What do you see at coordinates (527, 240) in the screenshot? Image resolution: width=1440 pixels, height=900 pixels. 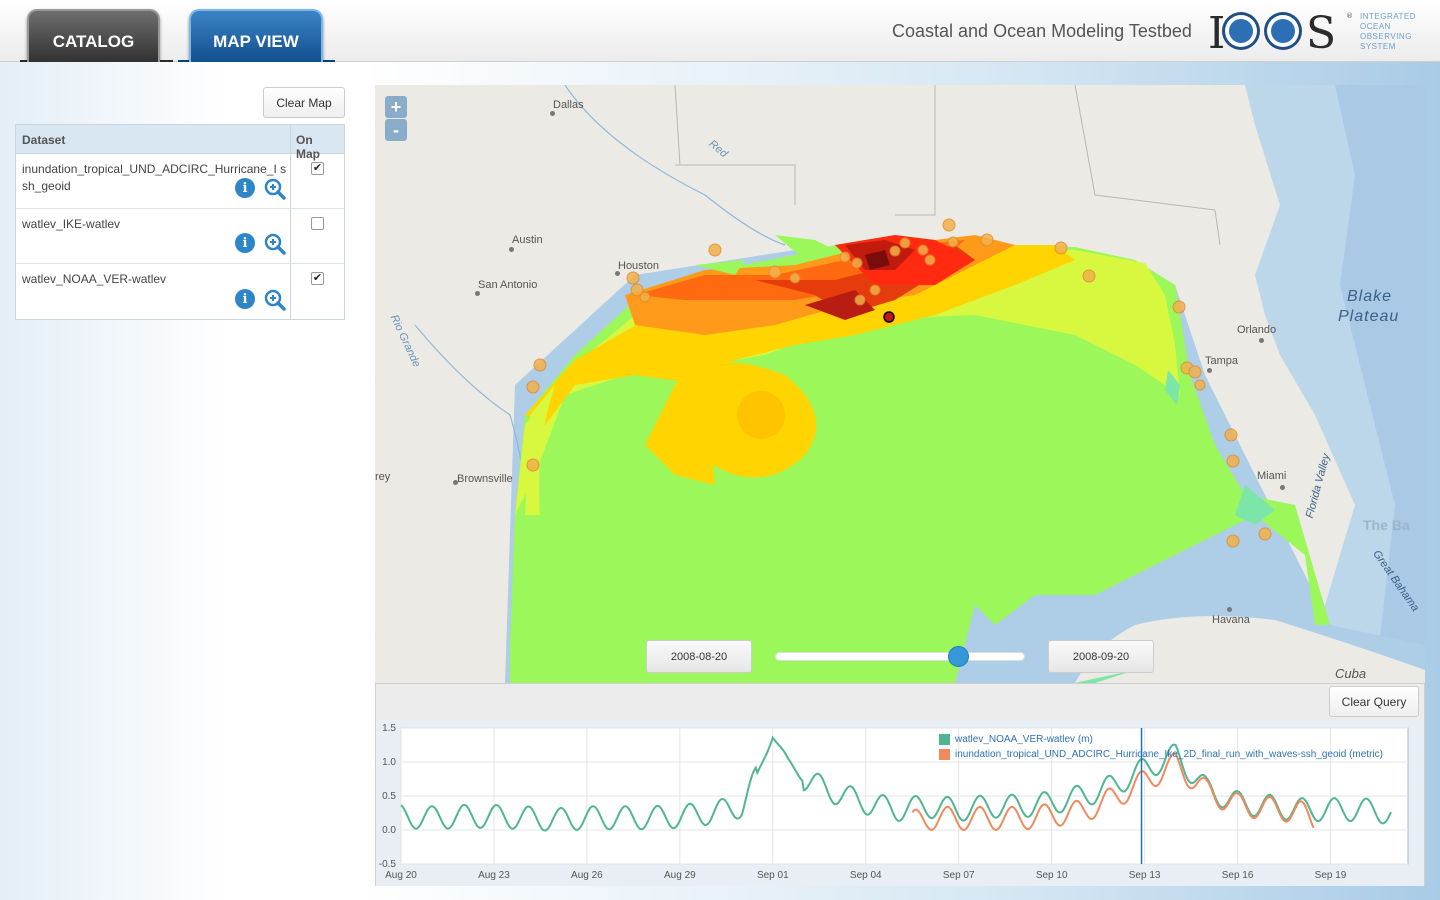 I see `map-label-austin: Austin` at bounding box center [527, 240].